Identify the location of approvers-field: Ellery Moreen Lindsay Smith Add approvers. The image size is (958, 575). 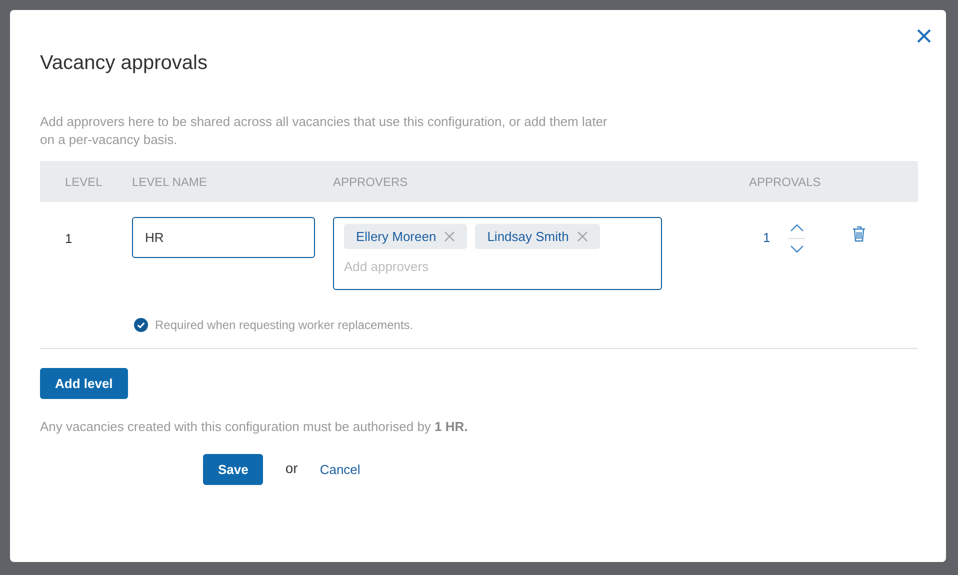
(497, 253).